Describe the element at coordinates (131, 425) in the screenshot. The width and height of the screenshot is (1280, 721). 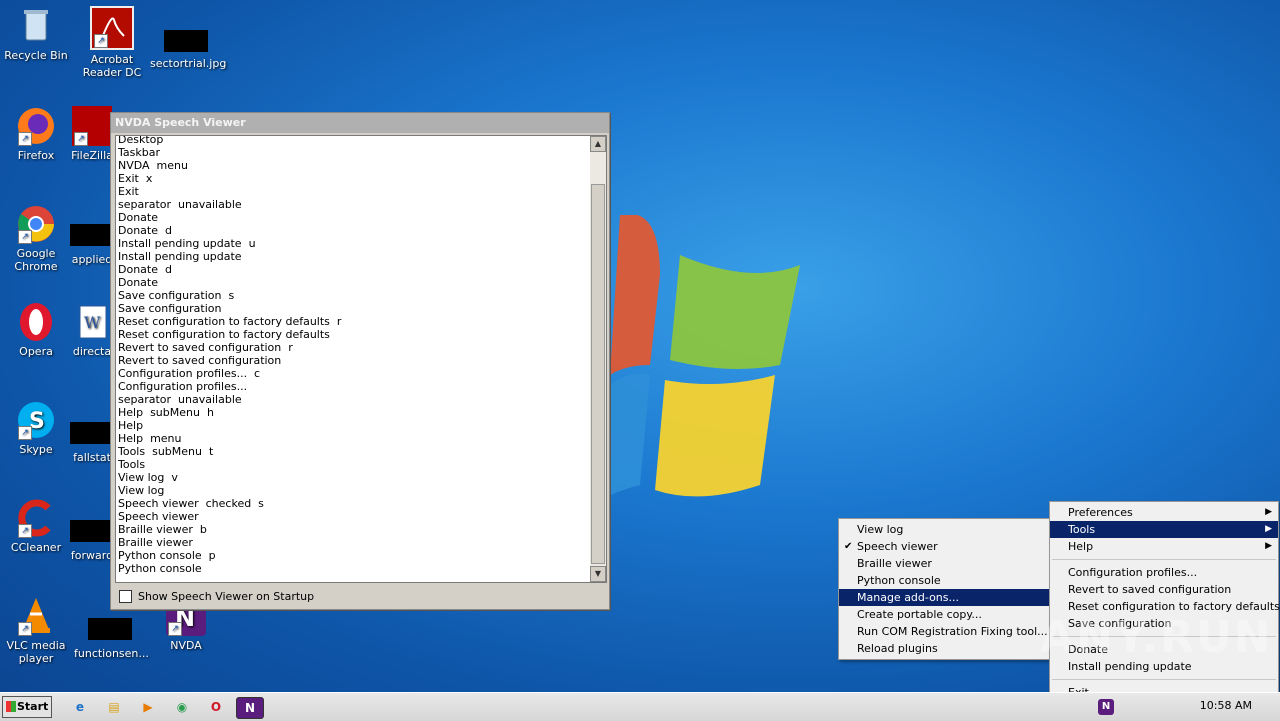
I see `speech-log-line: Help` at that location.